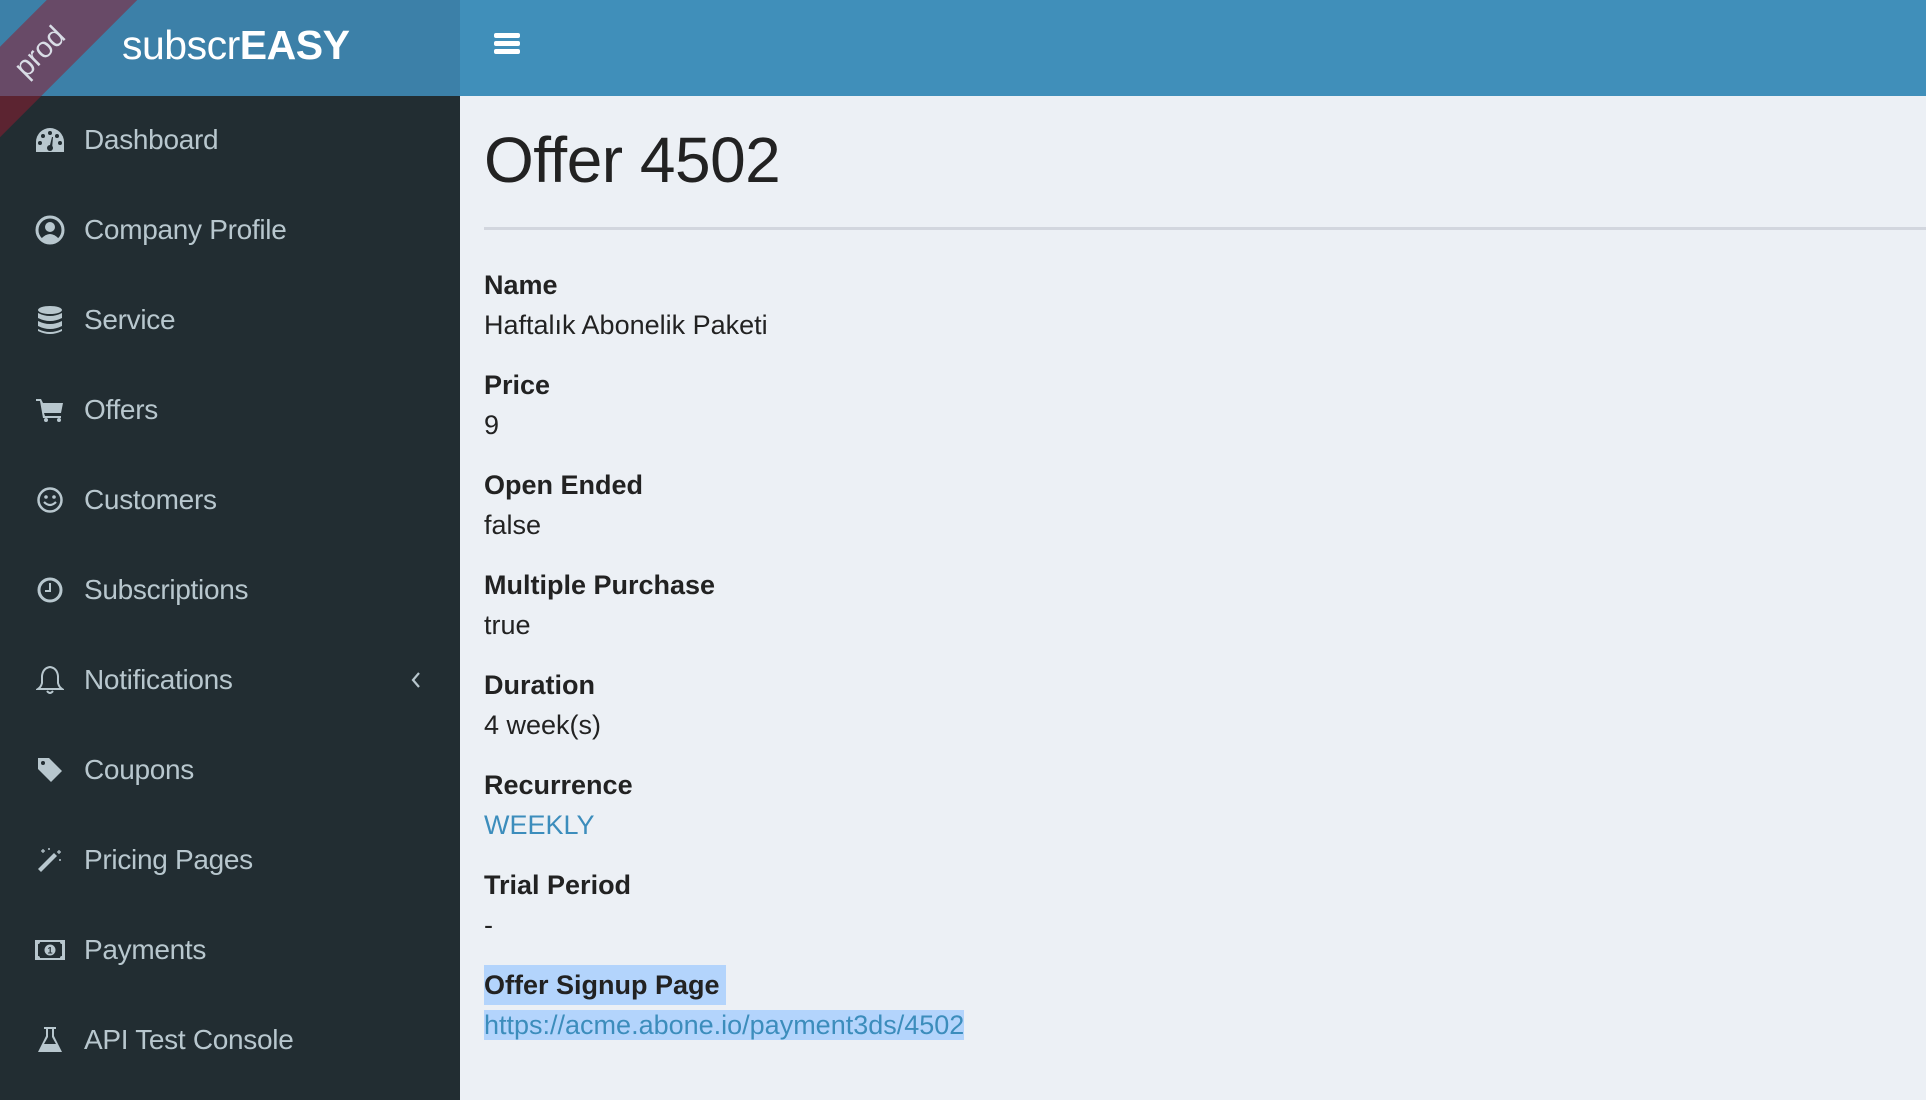  What do you see at coordinates (50, 500) in the screenshot?
I see `smile-icon` at bounding box center [50, 500].